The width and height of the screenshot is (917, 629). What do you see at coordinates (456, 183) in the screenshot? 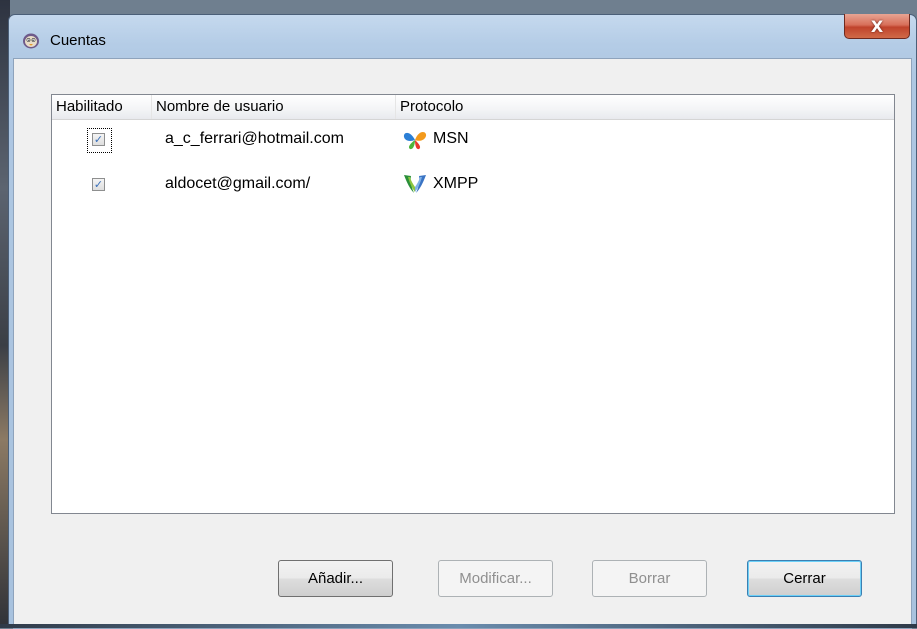
I see `protocol-cell: XMPP` at bounding box center [456, 183].